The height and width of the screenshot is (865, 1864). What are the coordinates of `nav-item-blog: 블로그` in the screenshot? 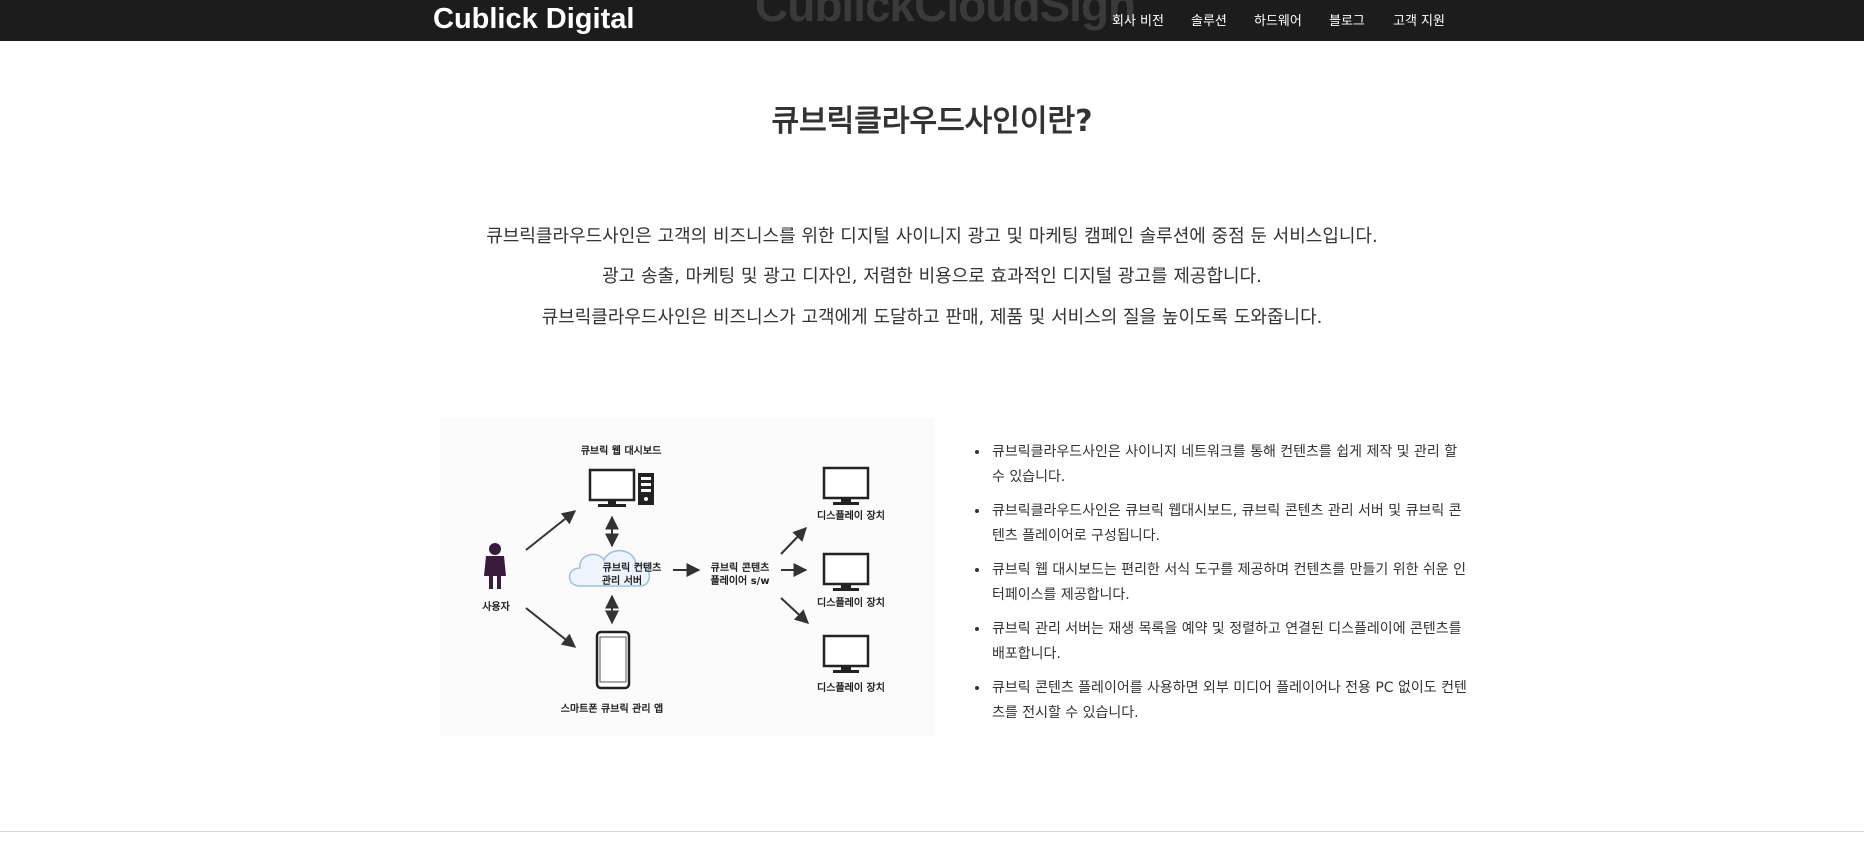 It's located at (1347, 19).